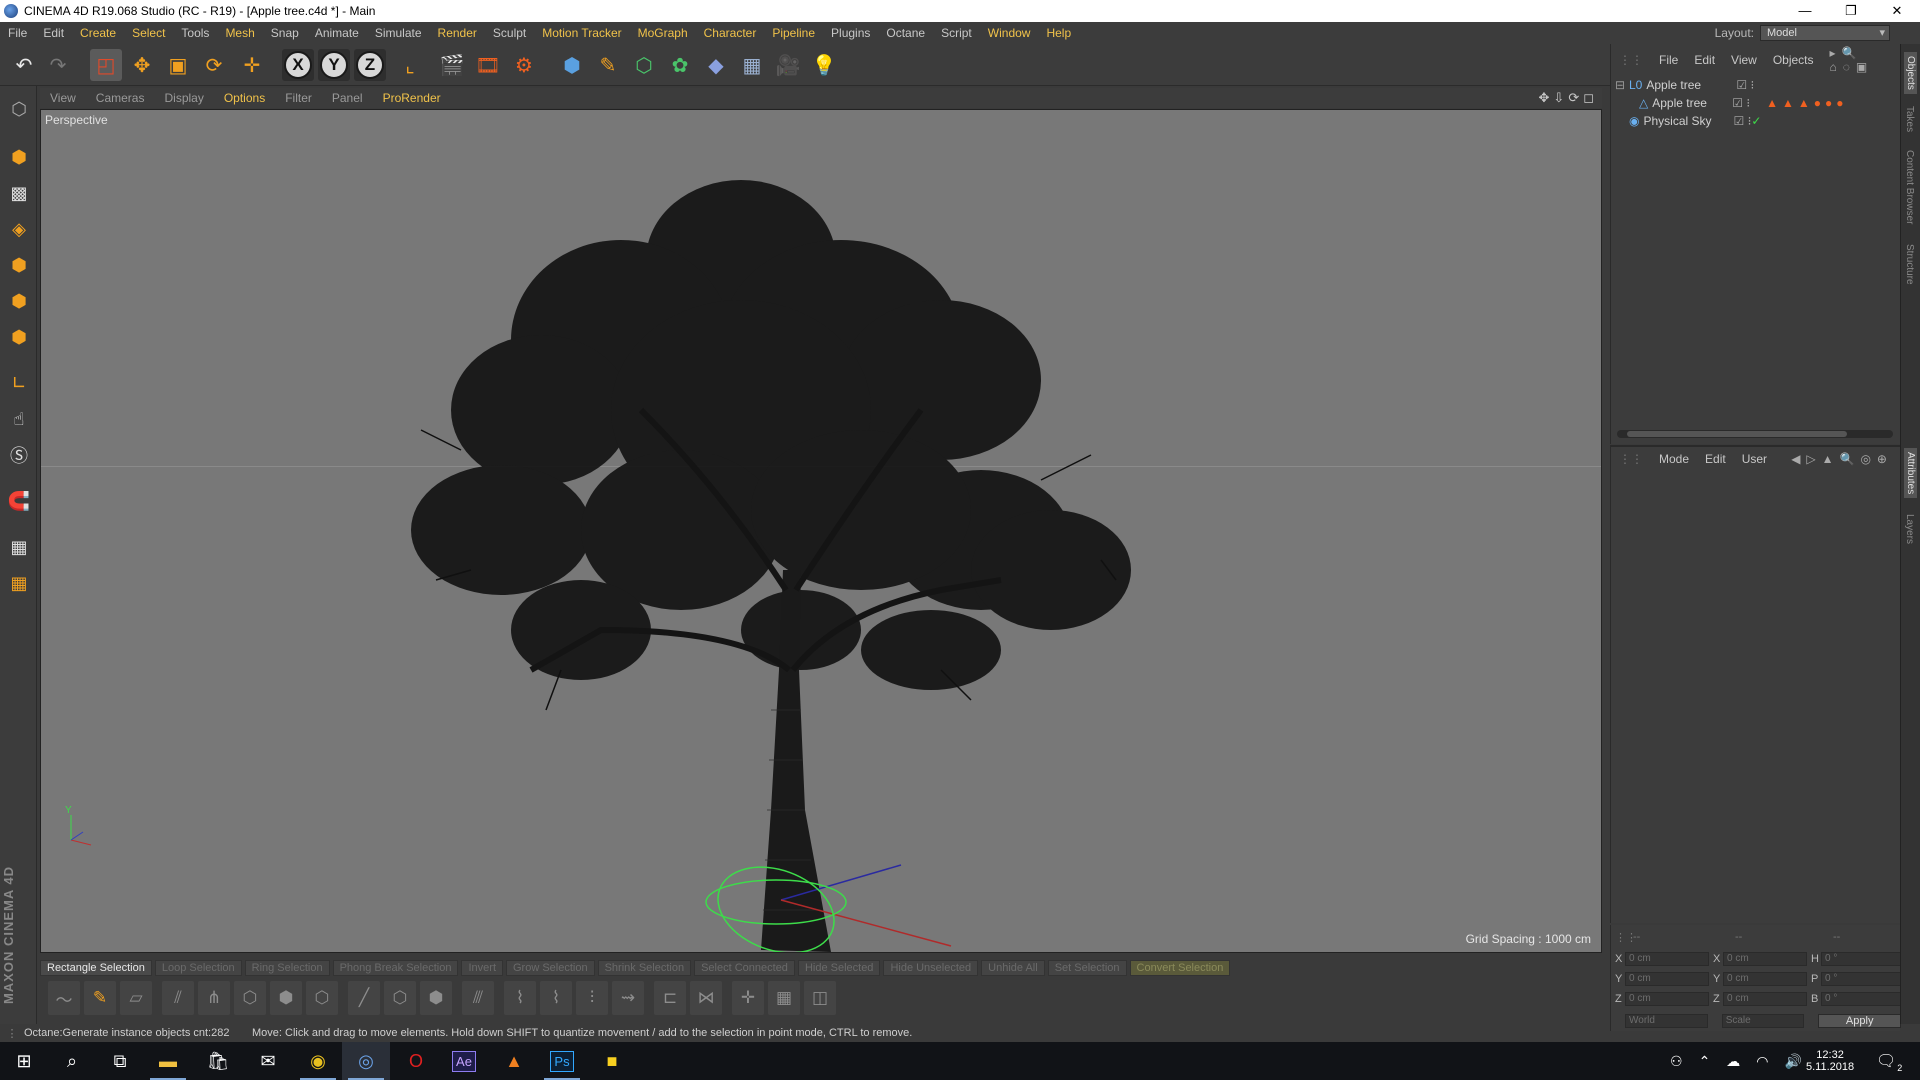  I want to click on viewport-menu-filter: Filter, so click(298, 98).